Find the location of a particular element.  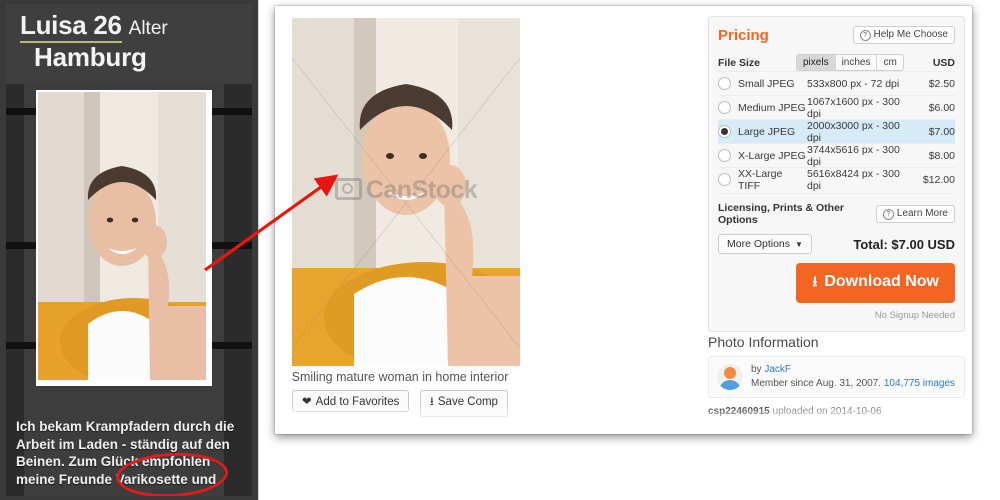

radio-small-jpeg is located at coordinates (724, 83).